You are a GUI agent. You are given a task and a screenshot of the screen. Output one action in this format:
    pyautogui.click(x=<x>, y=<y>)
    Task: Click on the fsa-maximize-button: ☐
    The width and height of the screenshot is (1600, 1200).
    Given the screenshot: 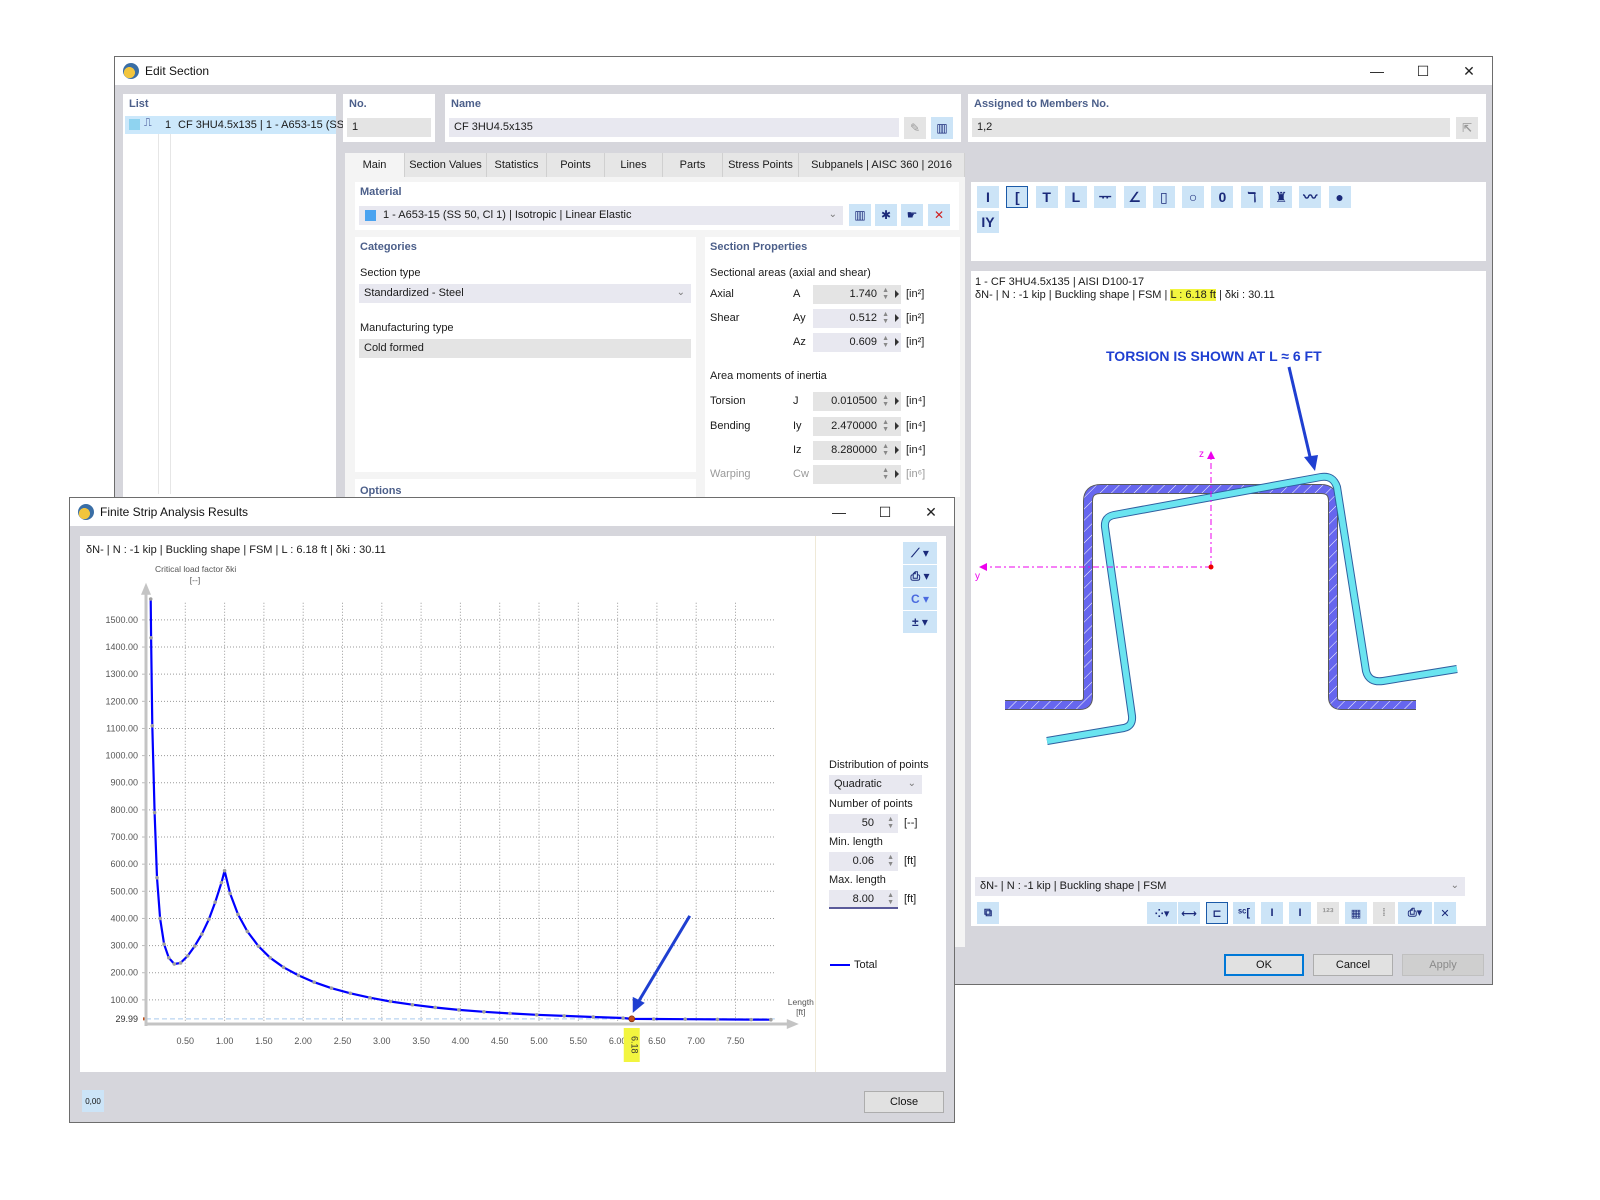 What is the action you would take?
    pyautogui.click(x=885, y=512)
    